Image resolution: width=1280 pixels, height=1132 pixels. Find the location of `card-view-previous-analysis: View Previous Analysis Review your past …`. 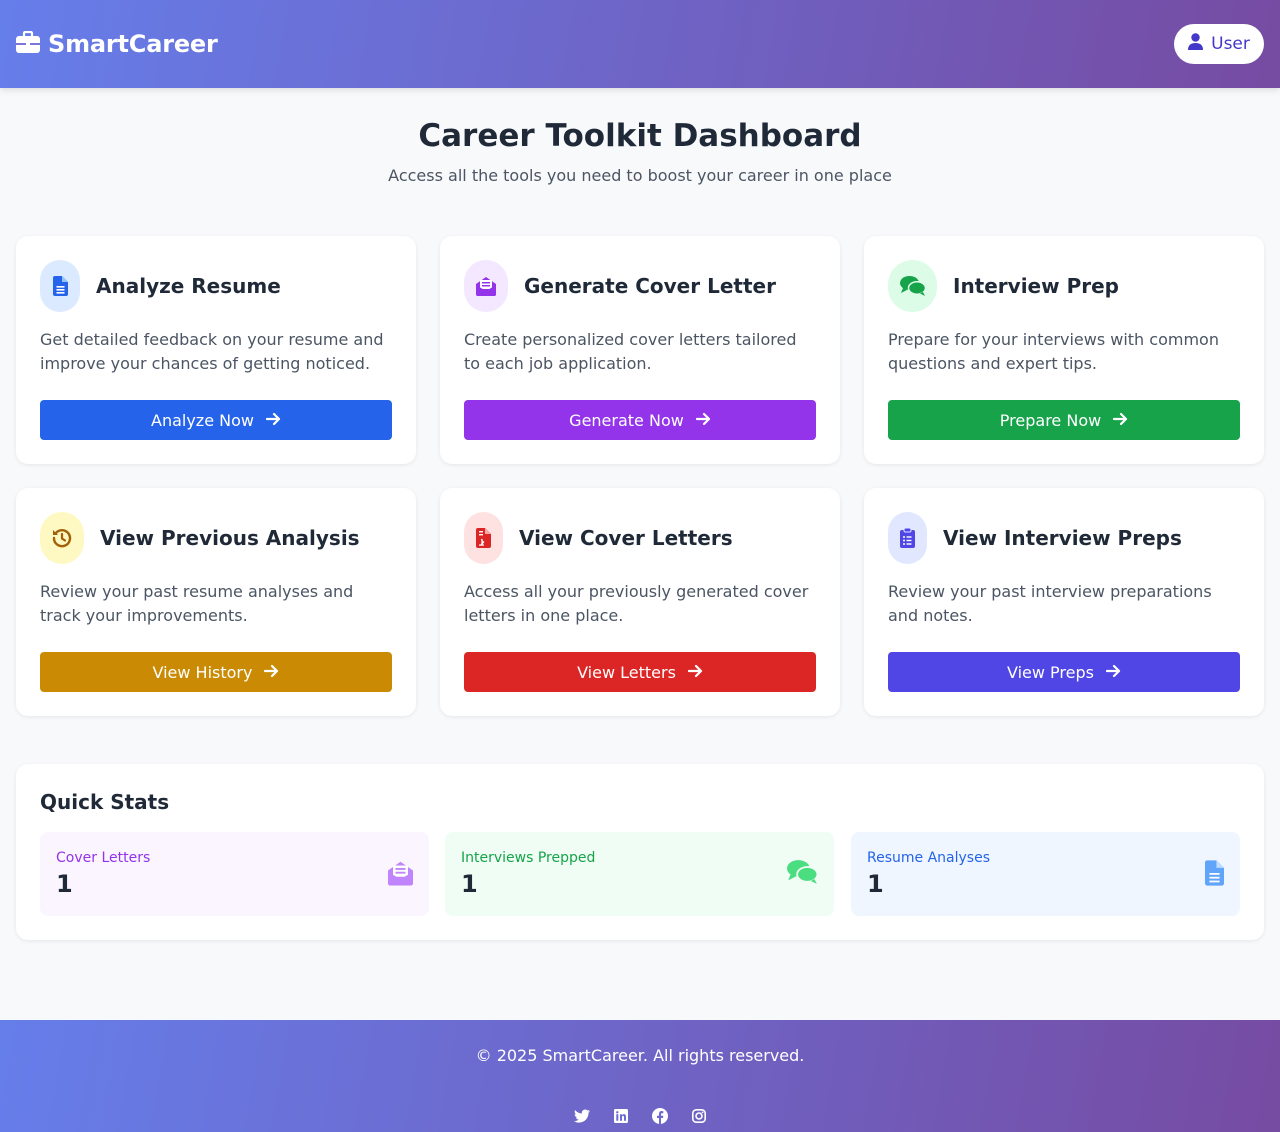

card-view-previous-analysis: View Previous Analysis Review your past … is located at coordinates (216, 602).